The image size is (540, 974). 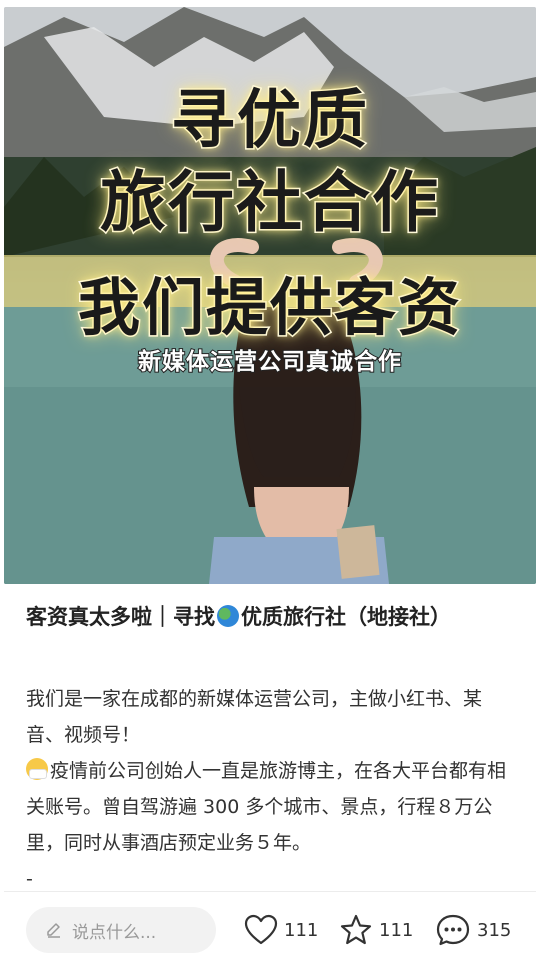 I want to click on divider, so click(x=270, y=891).